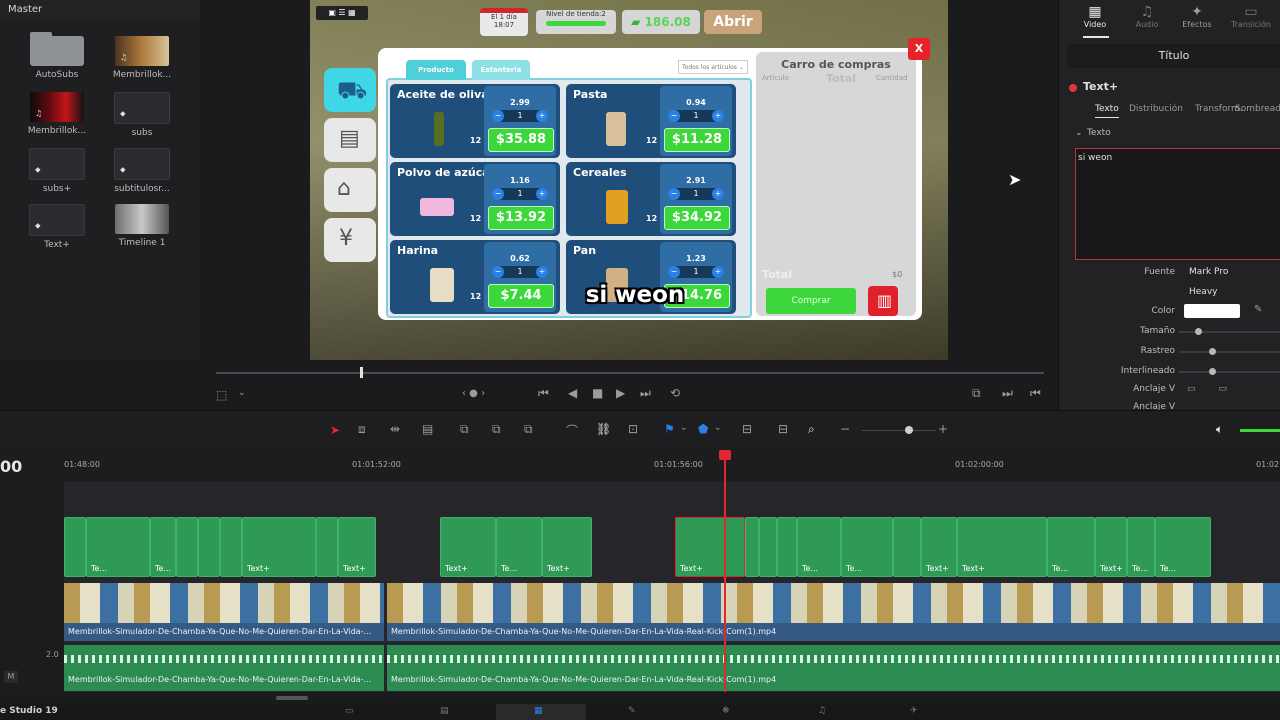 This screenshot has height=720, width=1280. What do you see at coordinates (335, 430) in the screenshot?
I see `selection-tool-icon: ➤` at bounding box center [335, 430].